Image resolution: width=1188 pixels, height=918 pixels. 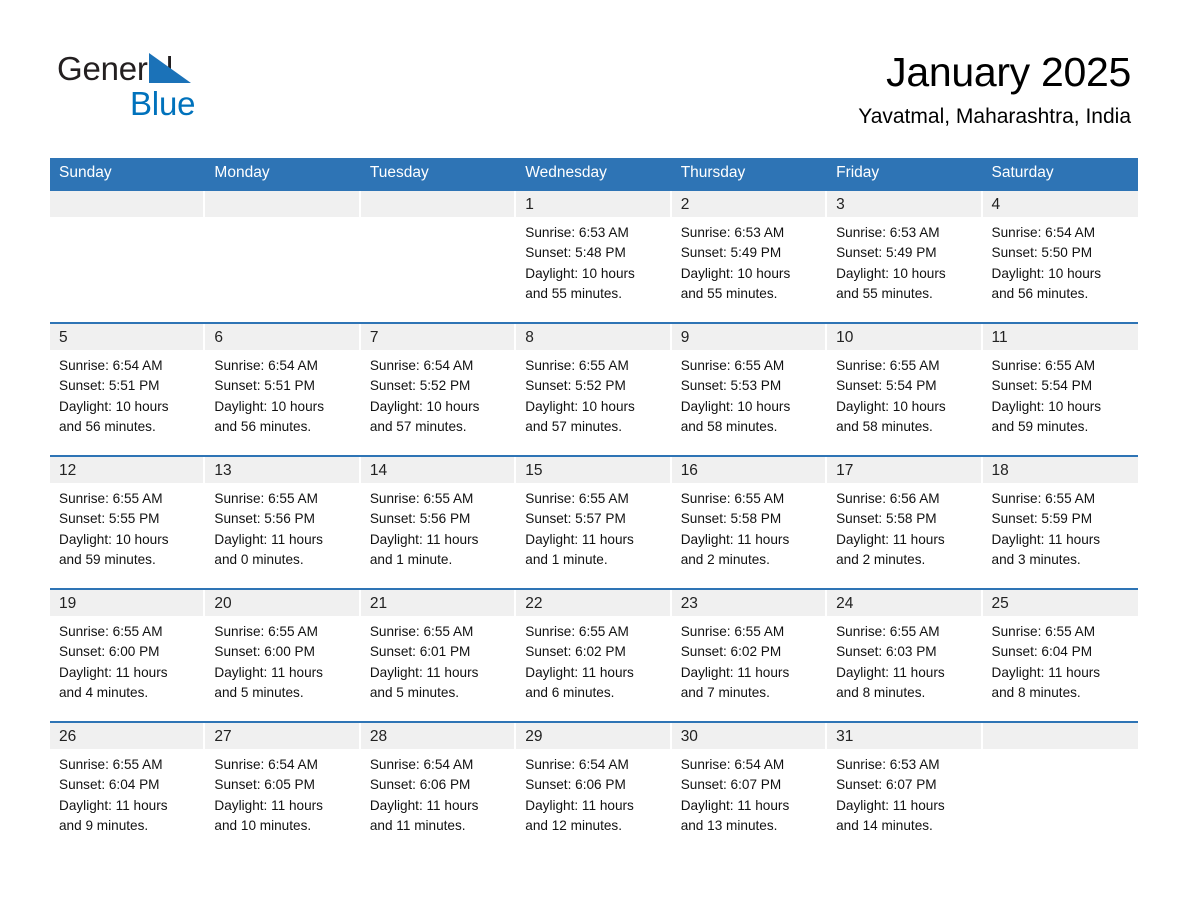 What do you see at coordinates (109, 519) in the screenshot?
I see `sunset-text: Sunset: 5:55 PM` at bounding box center [109, 519].